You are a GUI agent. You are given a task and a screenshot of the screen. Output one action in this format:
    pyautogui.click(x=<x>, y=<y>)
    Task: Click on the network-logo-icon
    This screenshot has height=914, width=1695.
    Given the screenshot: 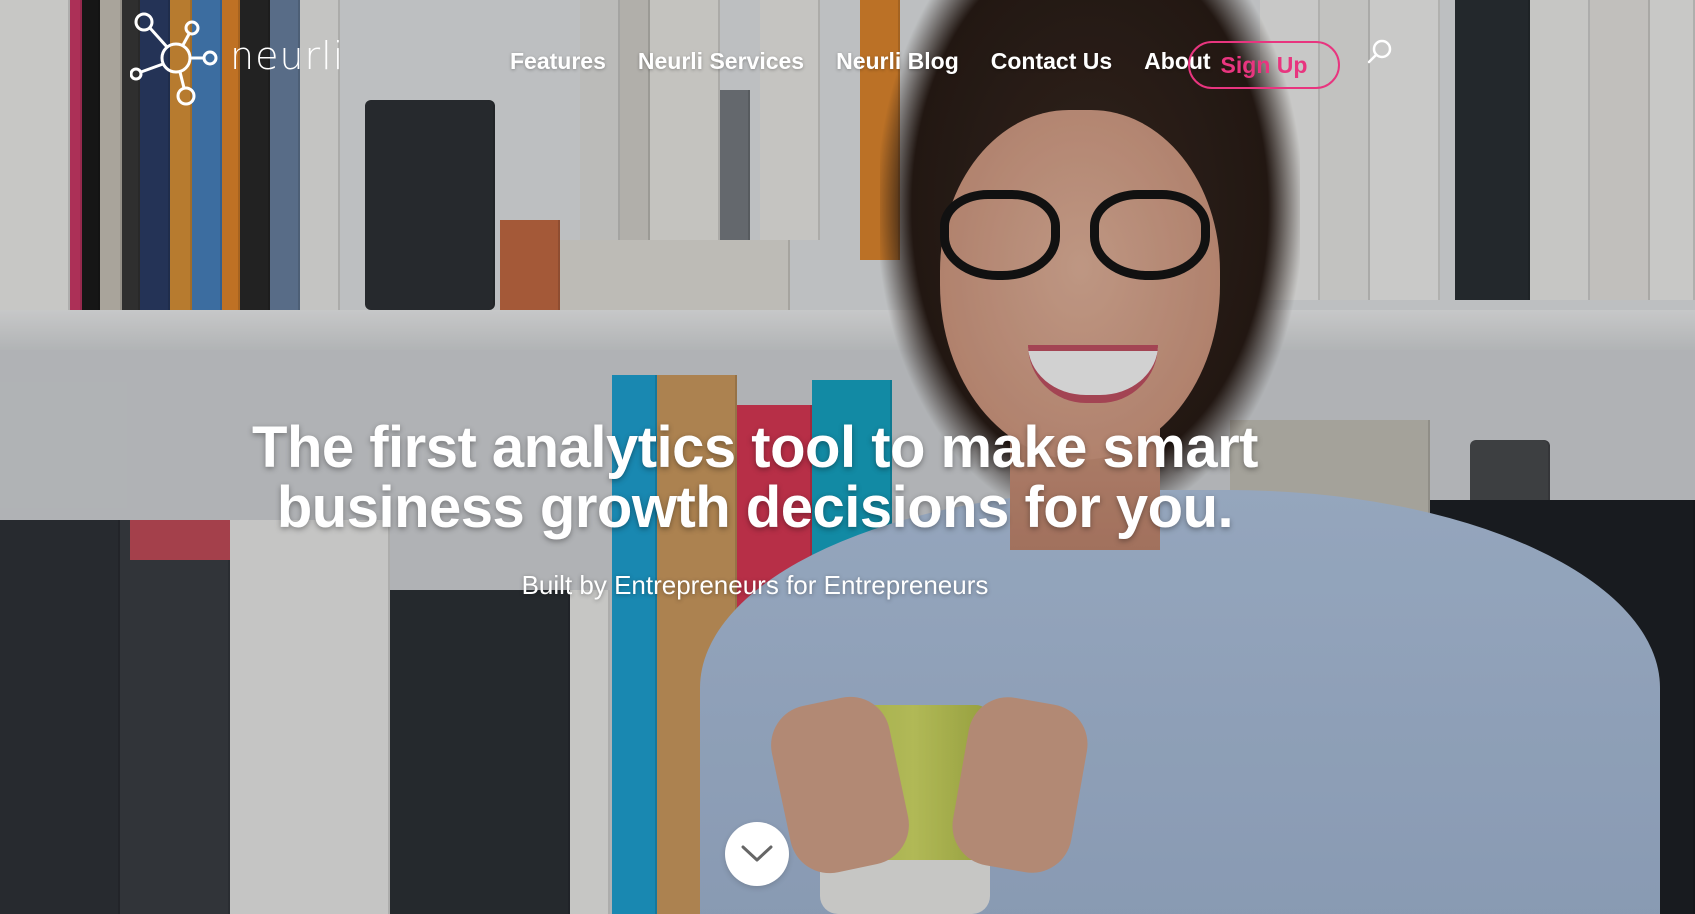 What is the action you would take?
    pyautogui.click(x=174, y=59)
    